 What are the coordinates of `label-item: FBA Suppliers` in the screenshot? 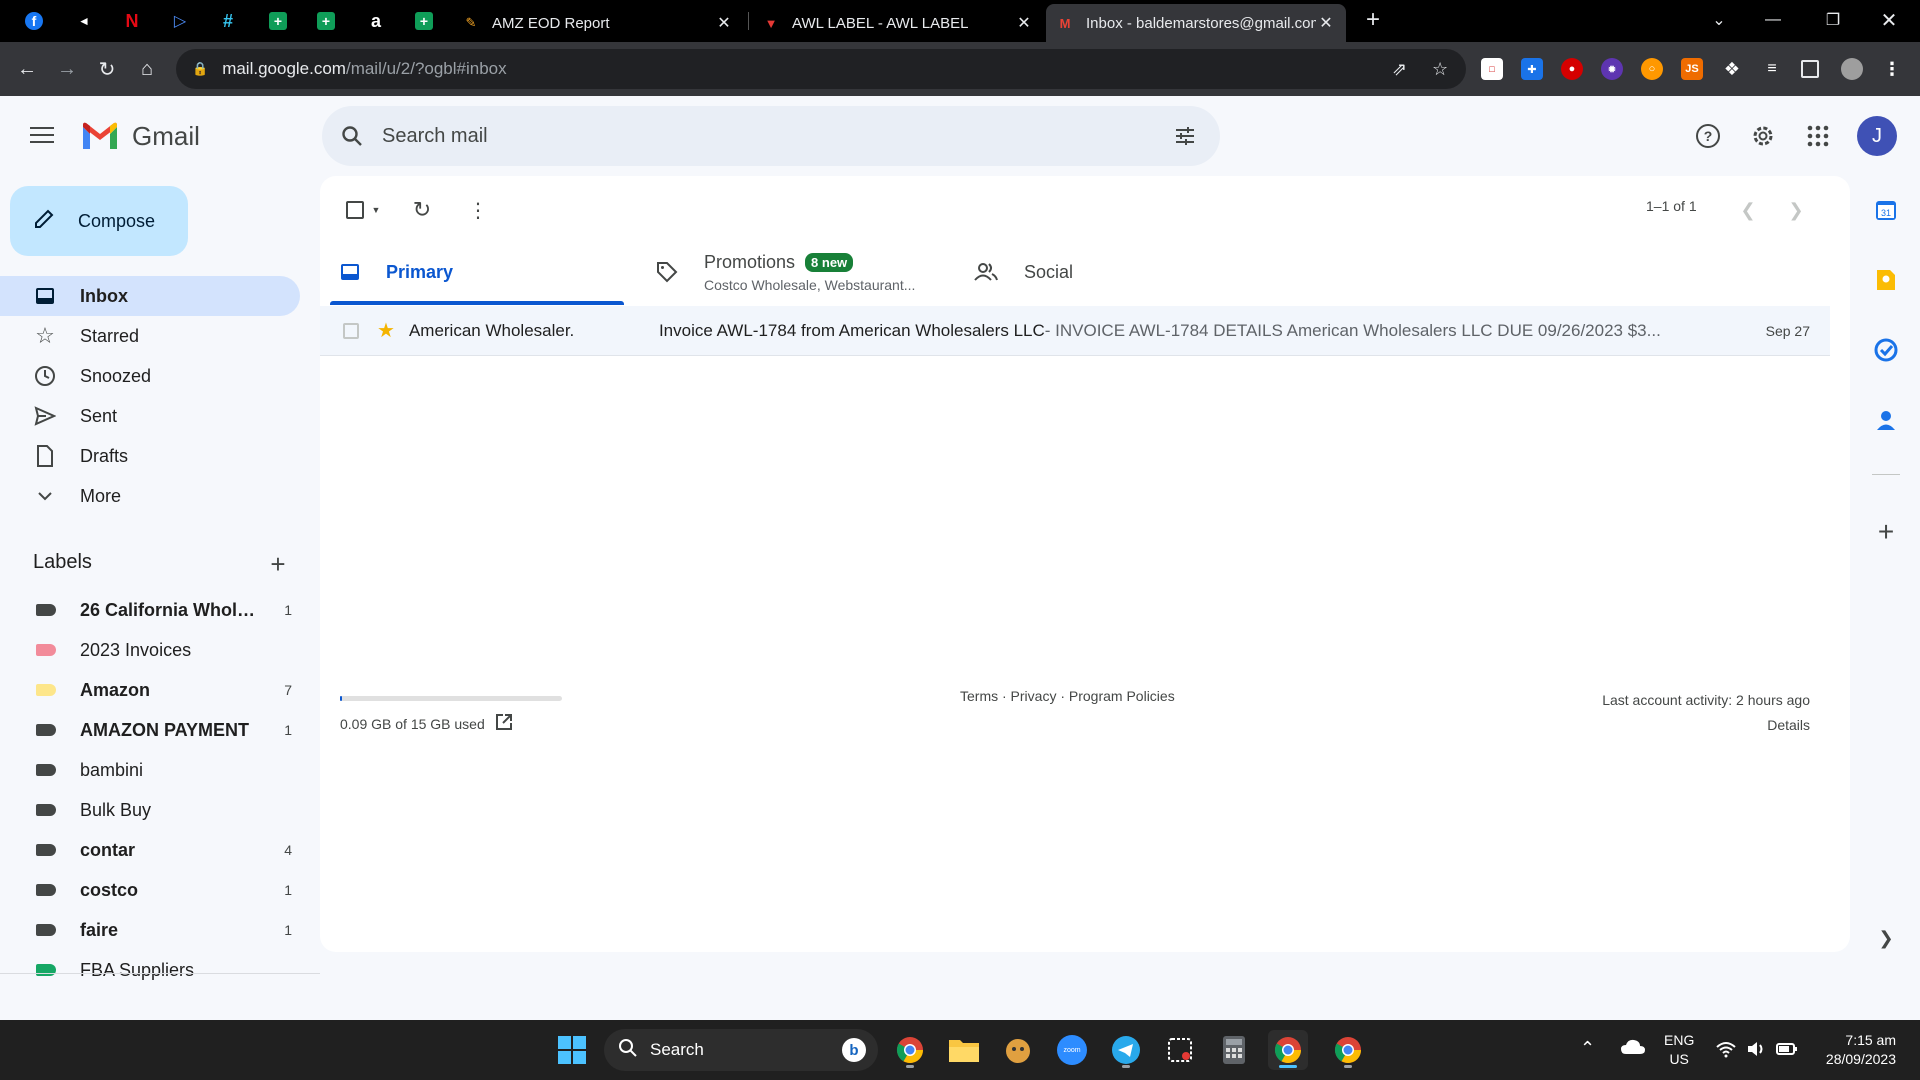 It's located at (150, 970).